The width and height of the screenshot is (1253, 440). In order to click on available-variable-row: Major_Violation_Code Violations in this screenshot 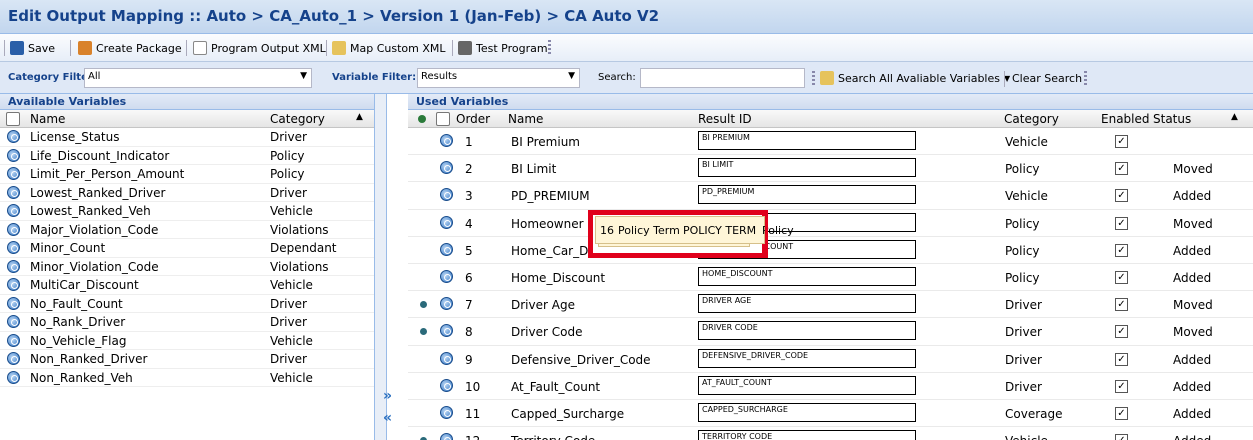, I will do `click(187, 230)`.